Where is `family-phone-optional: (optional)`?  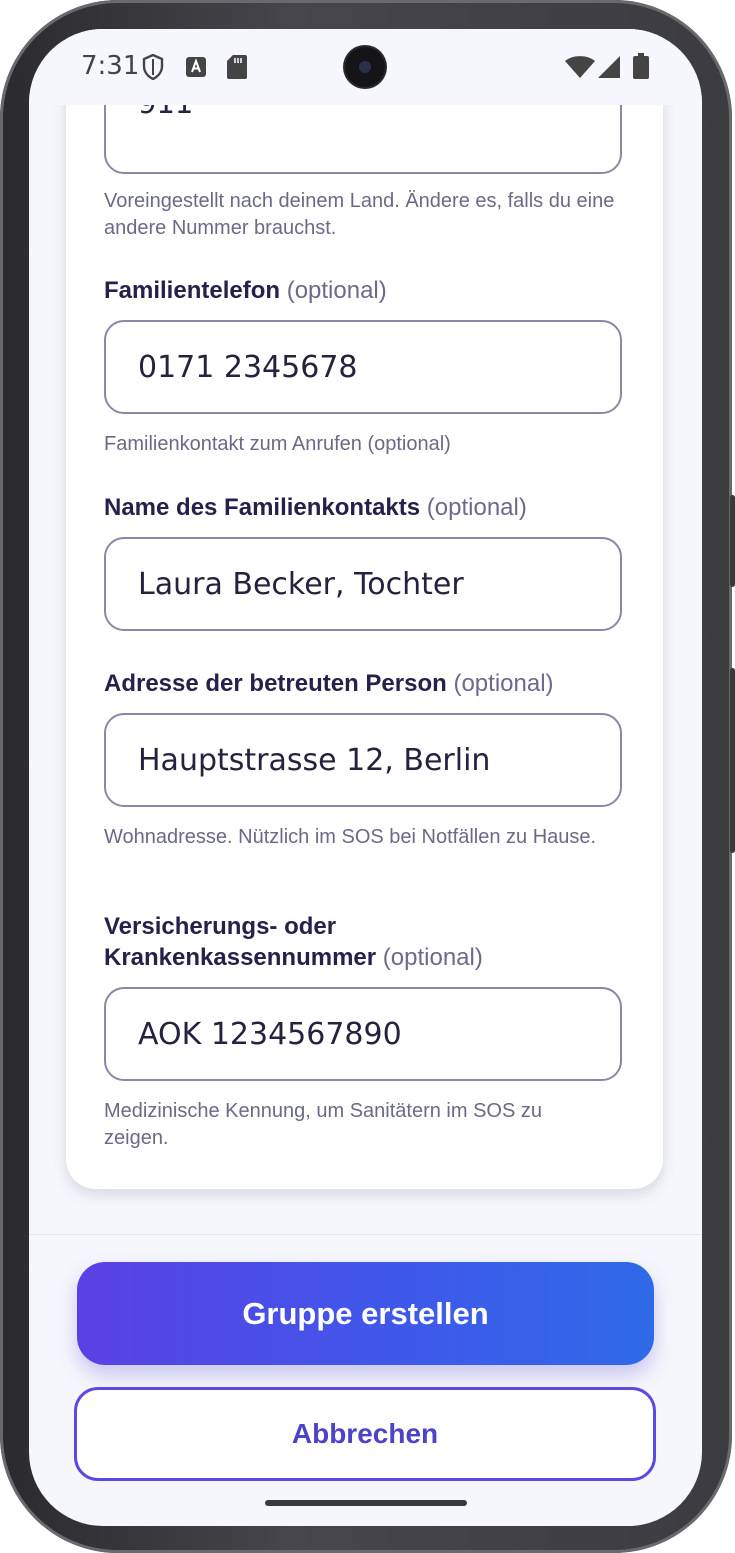 family-phone-optional: (optional) is located at coordinates (336, 290).